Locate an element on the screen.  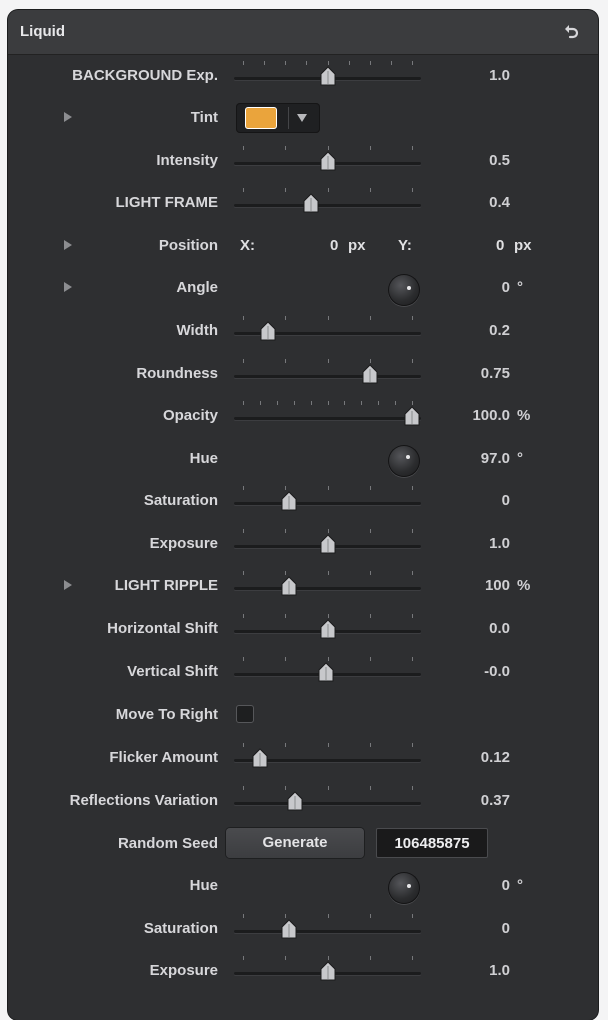
background-exp-slider is located at coordinates (327, 76).